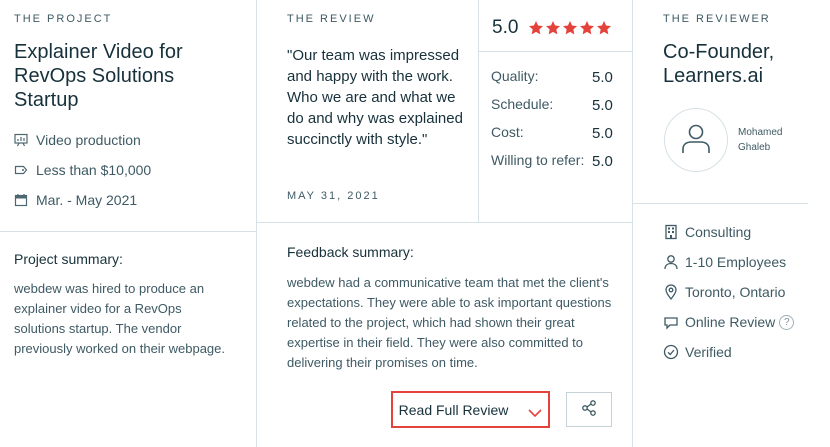 The image size is (830, 447). Describe the element at coordinates (331, 19) in the screenshot. I see `review-eyebrow: THE REVIEW` at that location.